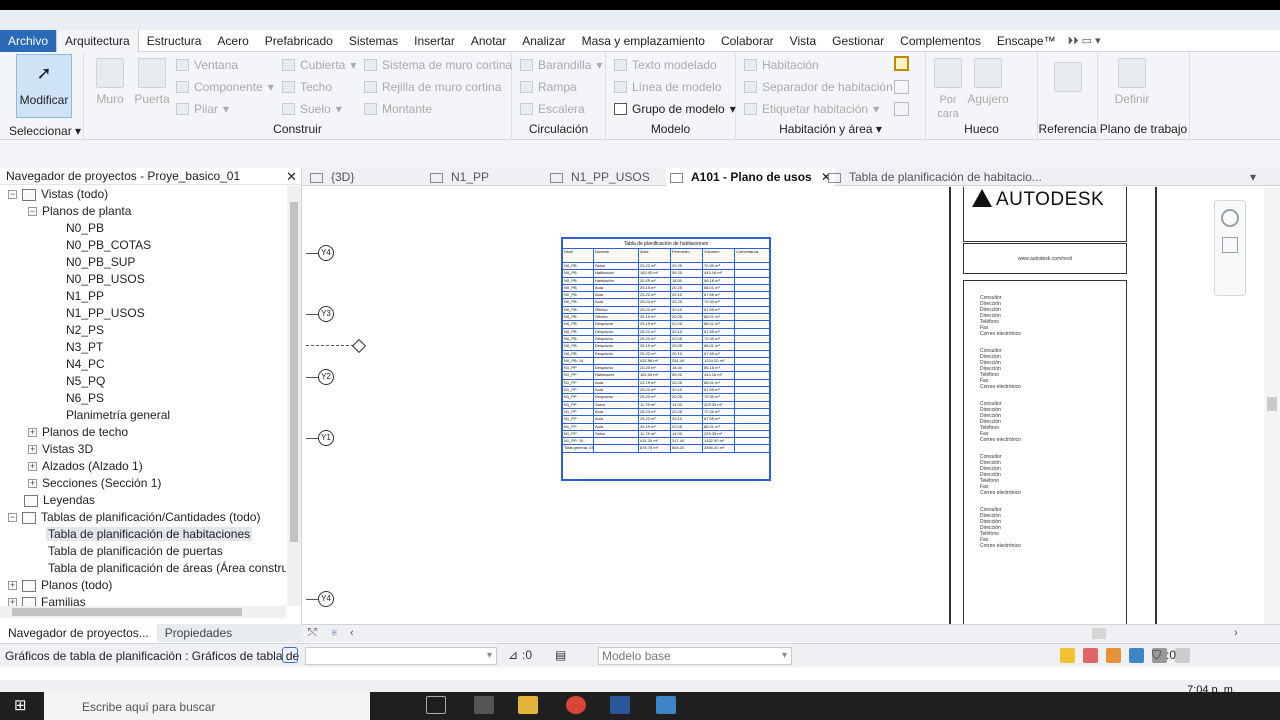 The width and height of the screenshot is (1280, 720). Describe the element at coordinates (695, 656) in the screenshot. I see `design-option-select: Modelo base` at that location.